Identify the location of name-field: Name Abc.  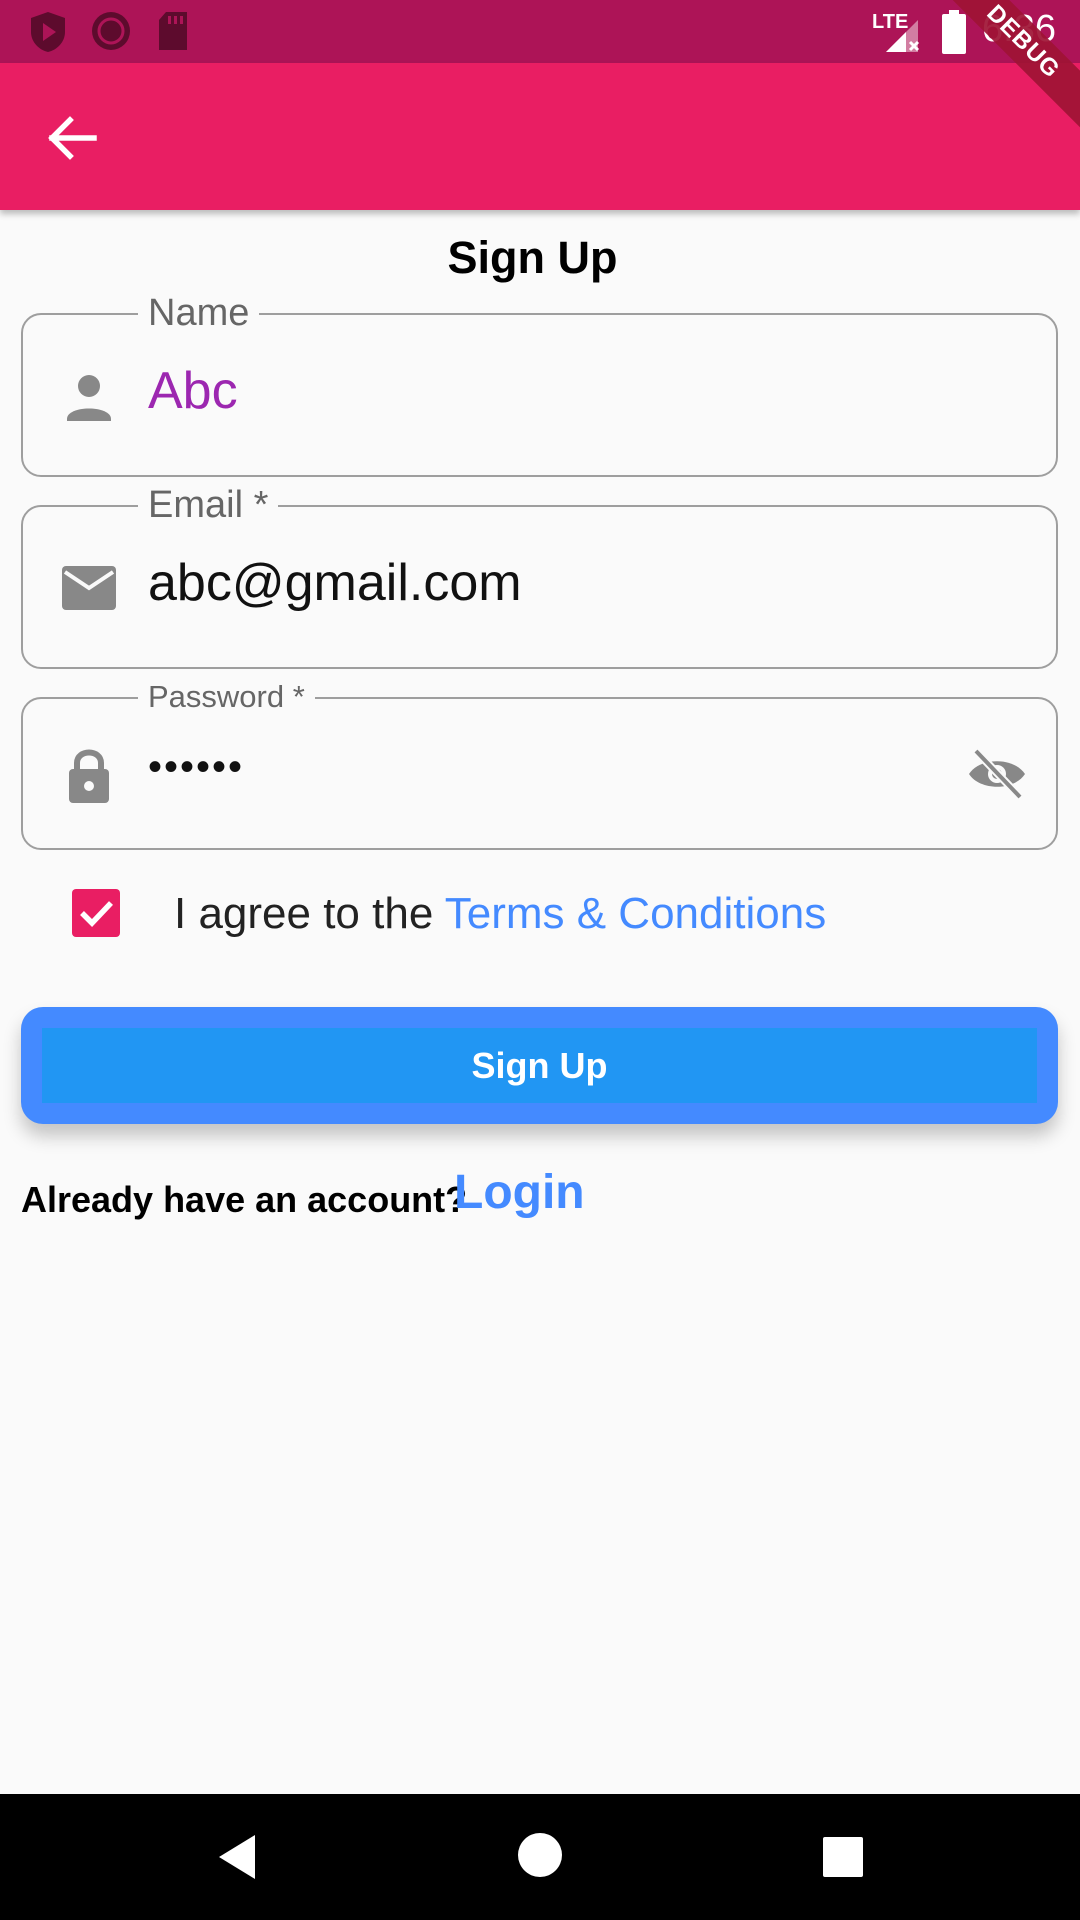
(539, 384).